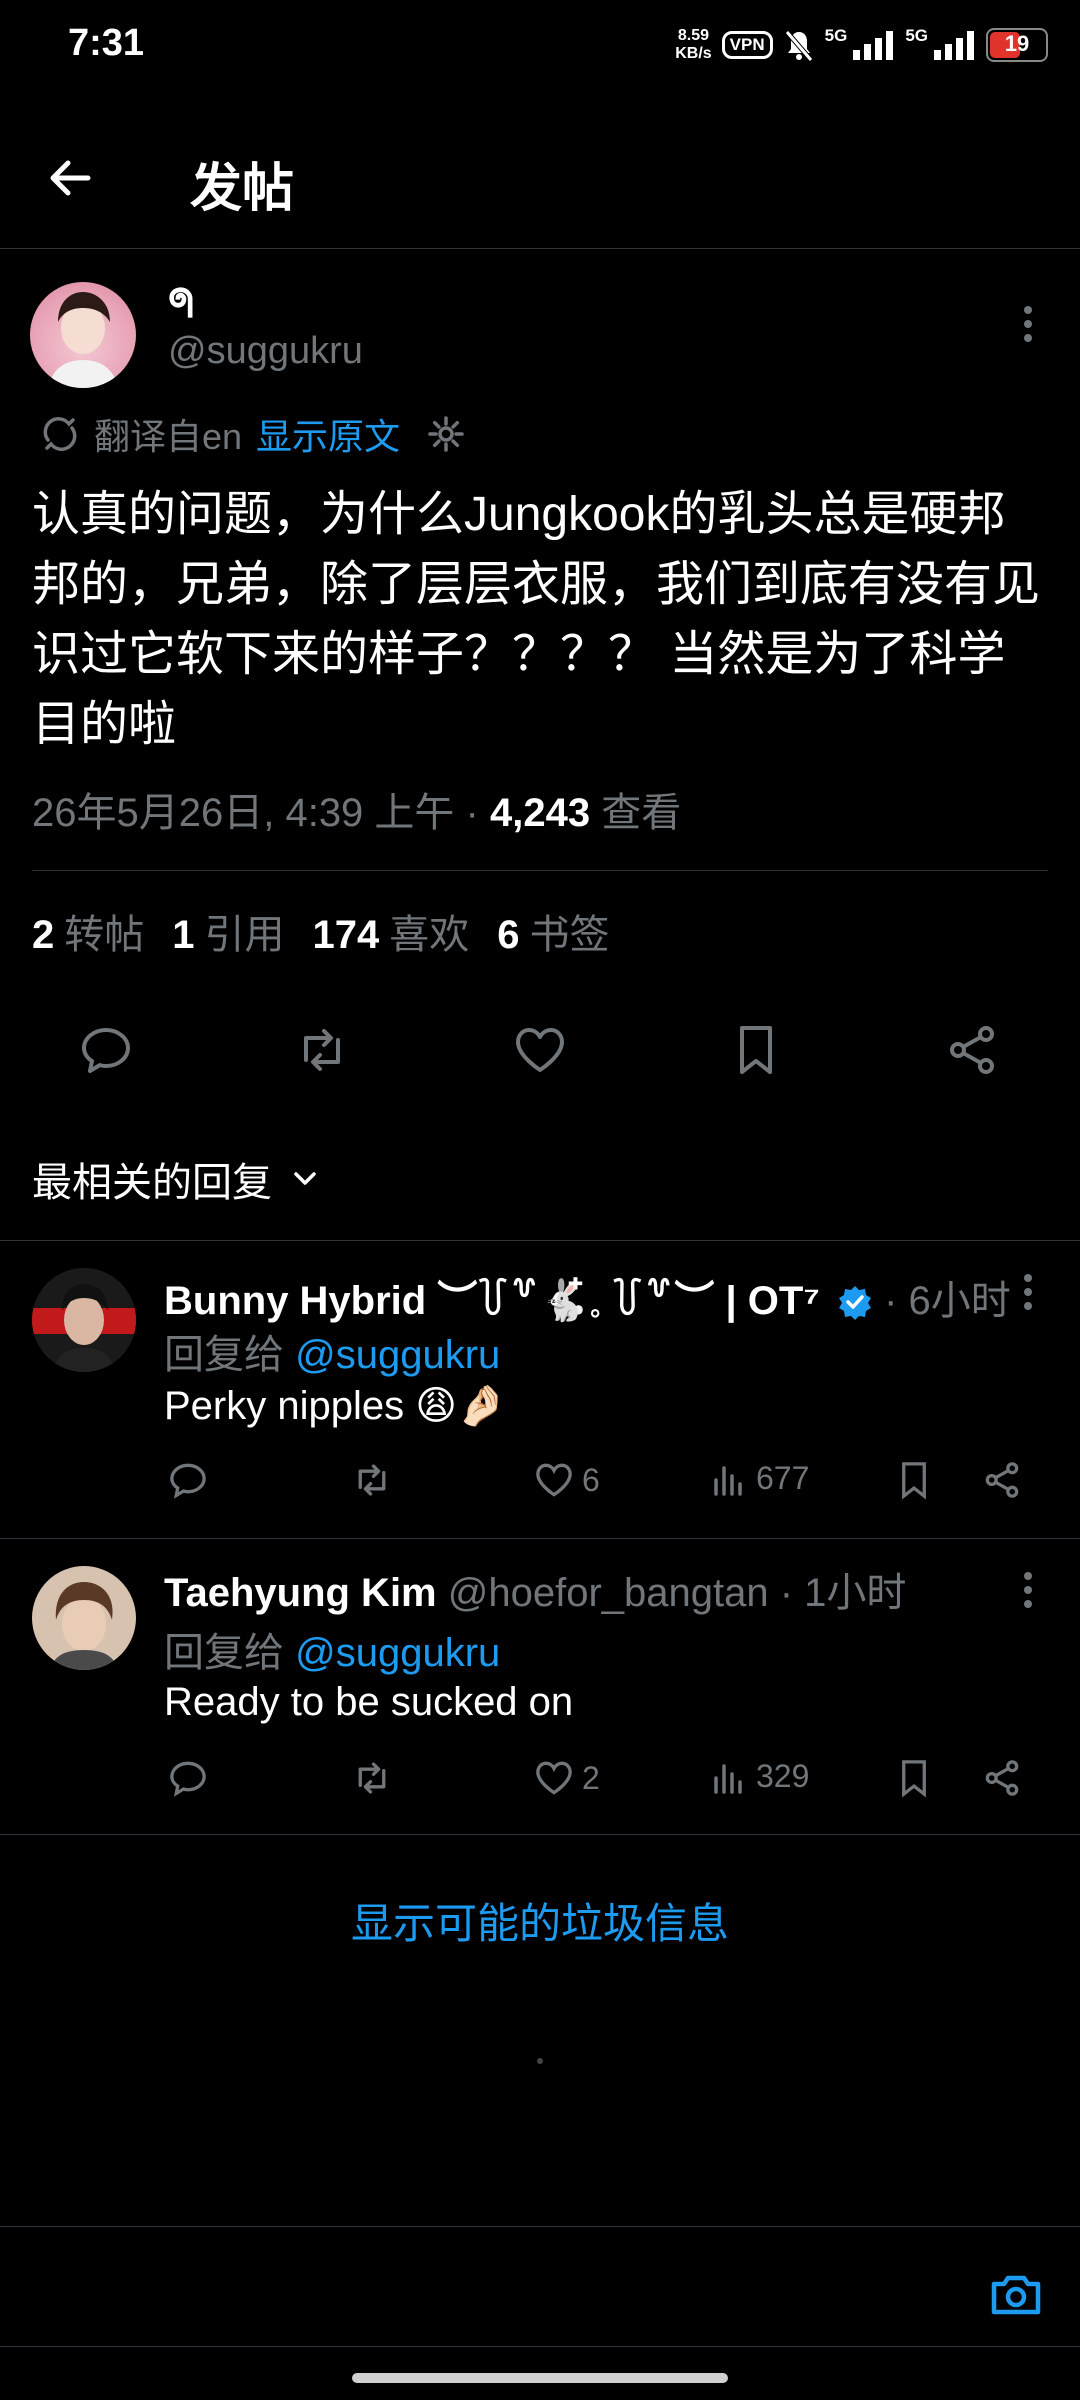 The image size is (1080, 2400). I want to click on like-button, so click(540, 1050).